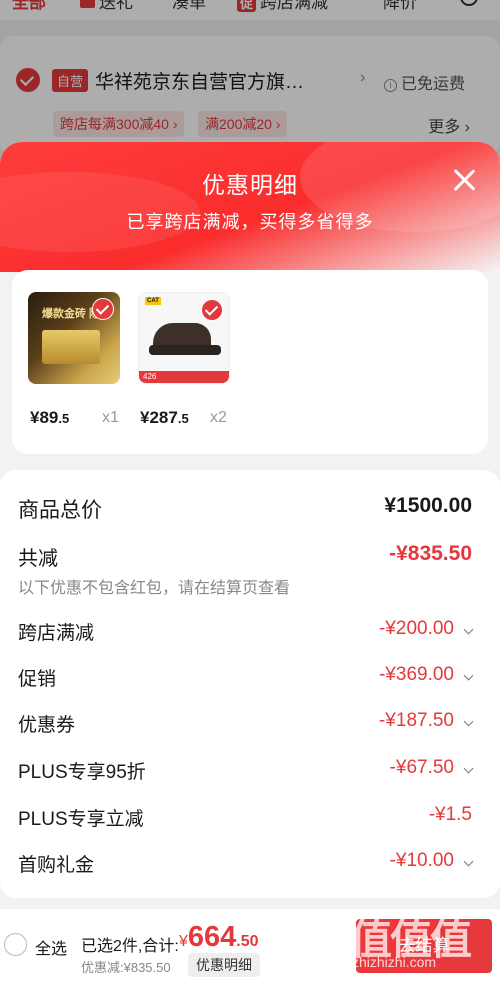 This screenshot has width=500, height=982. I want to click on product-thumbnail: CAT 426, so click(184, 338).